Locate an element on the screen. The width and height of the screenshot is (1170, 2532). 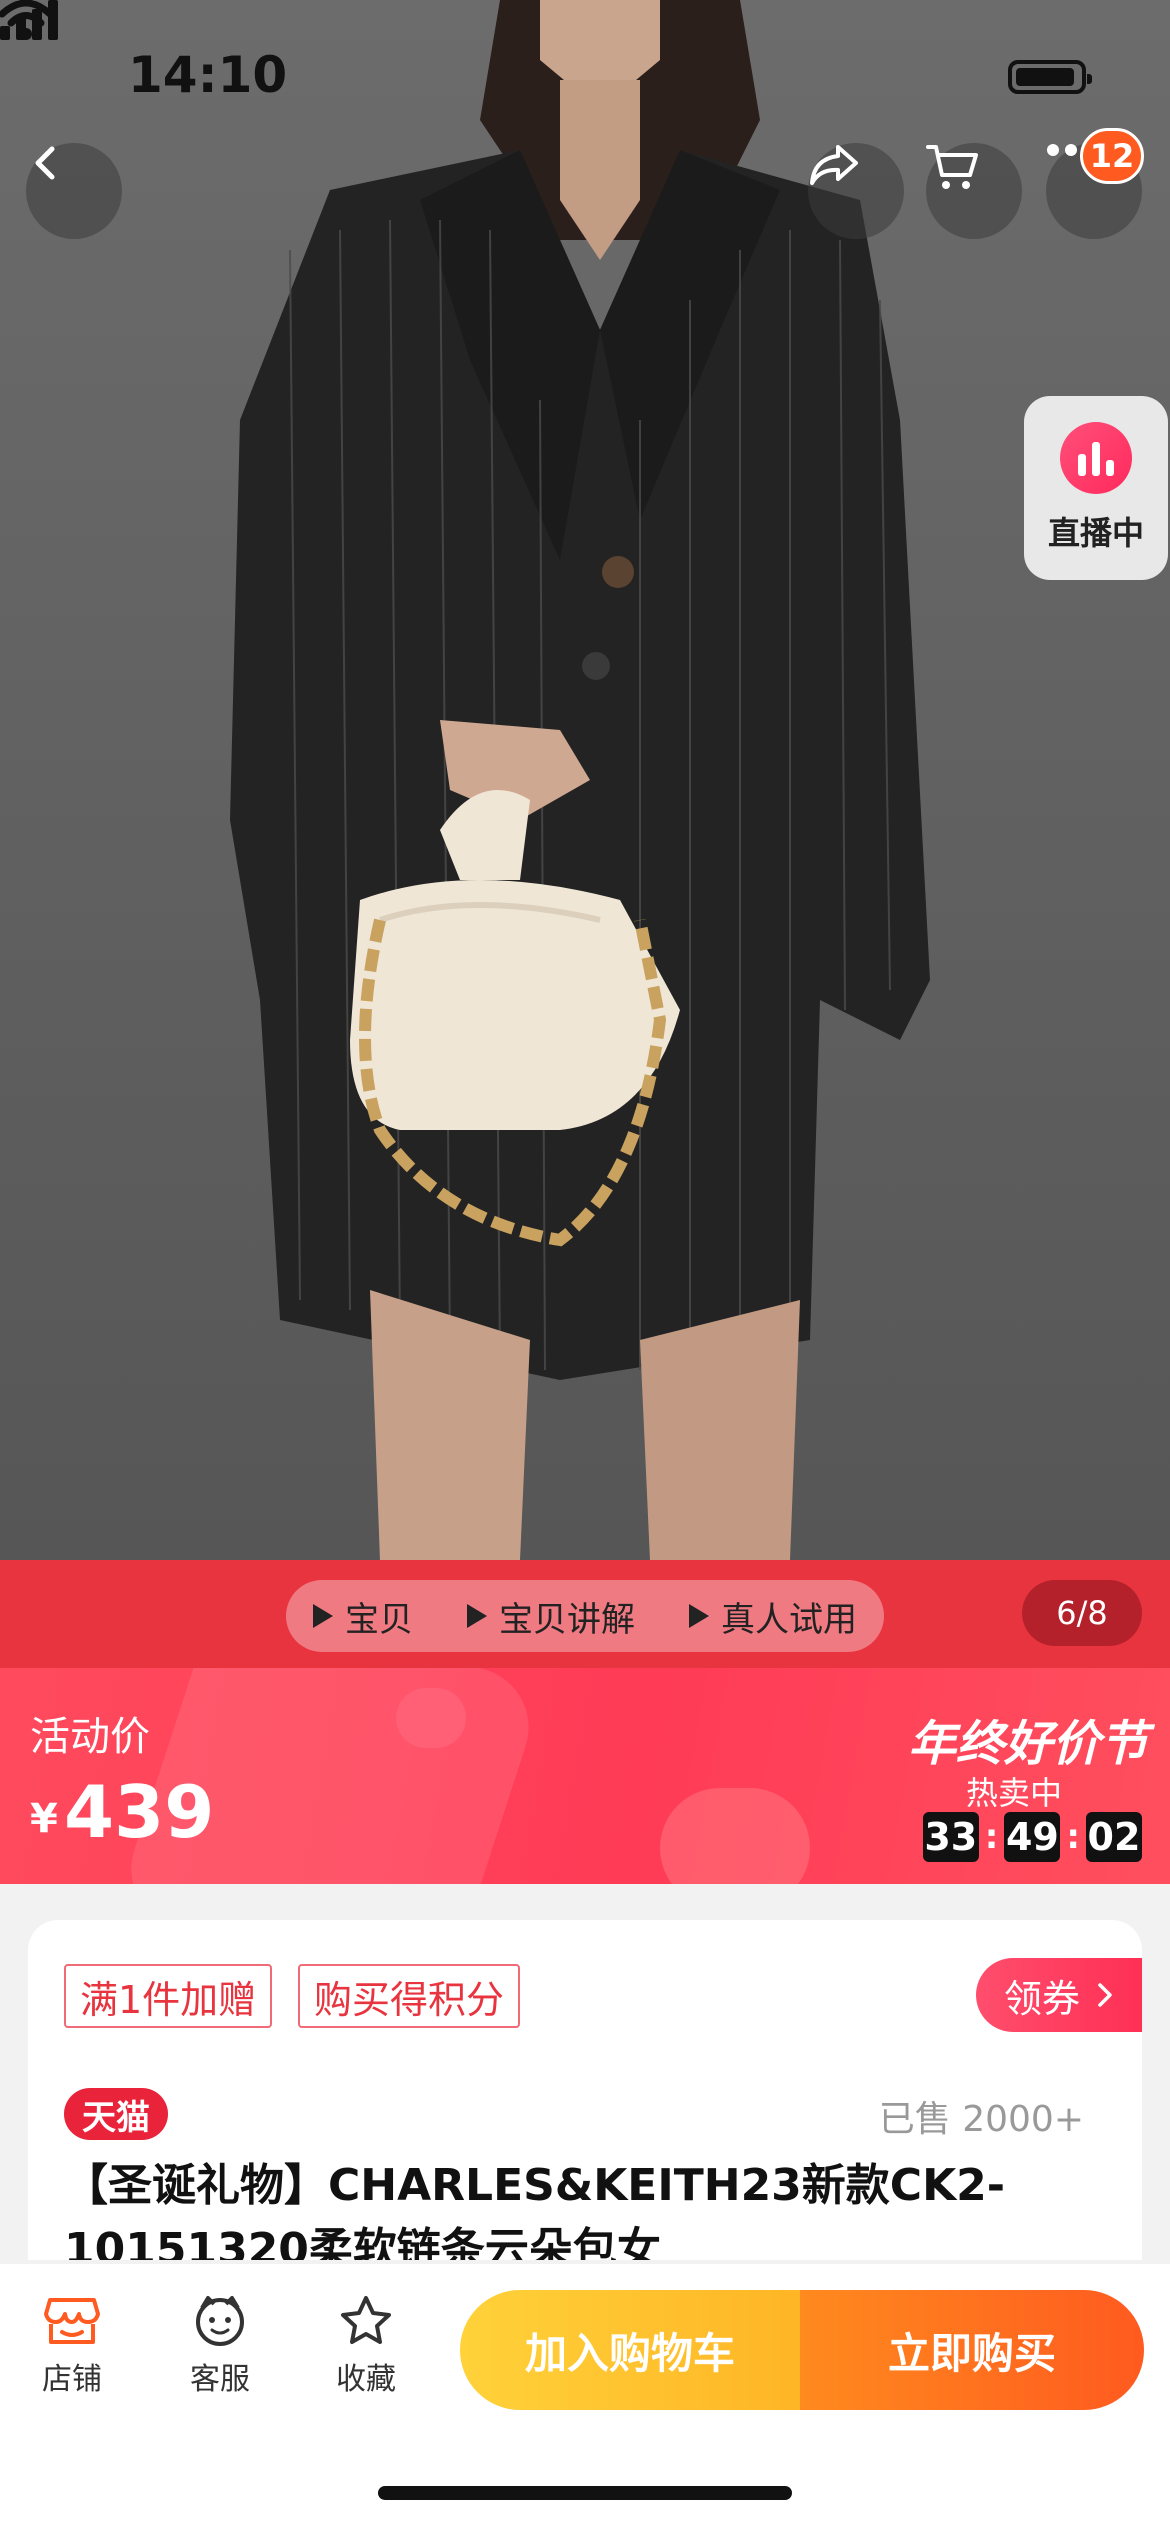
tab-label: 宝贝讲解 is located at coordinates (567, 1619).